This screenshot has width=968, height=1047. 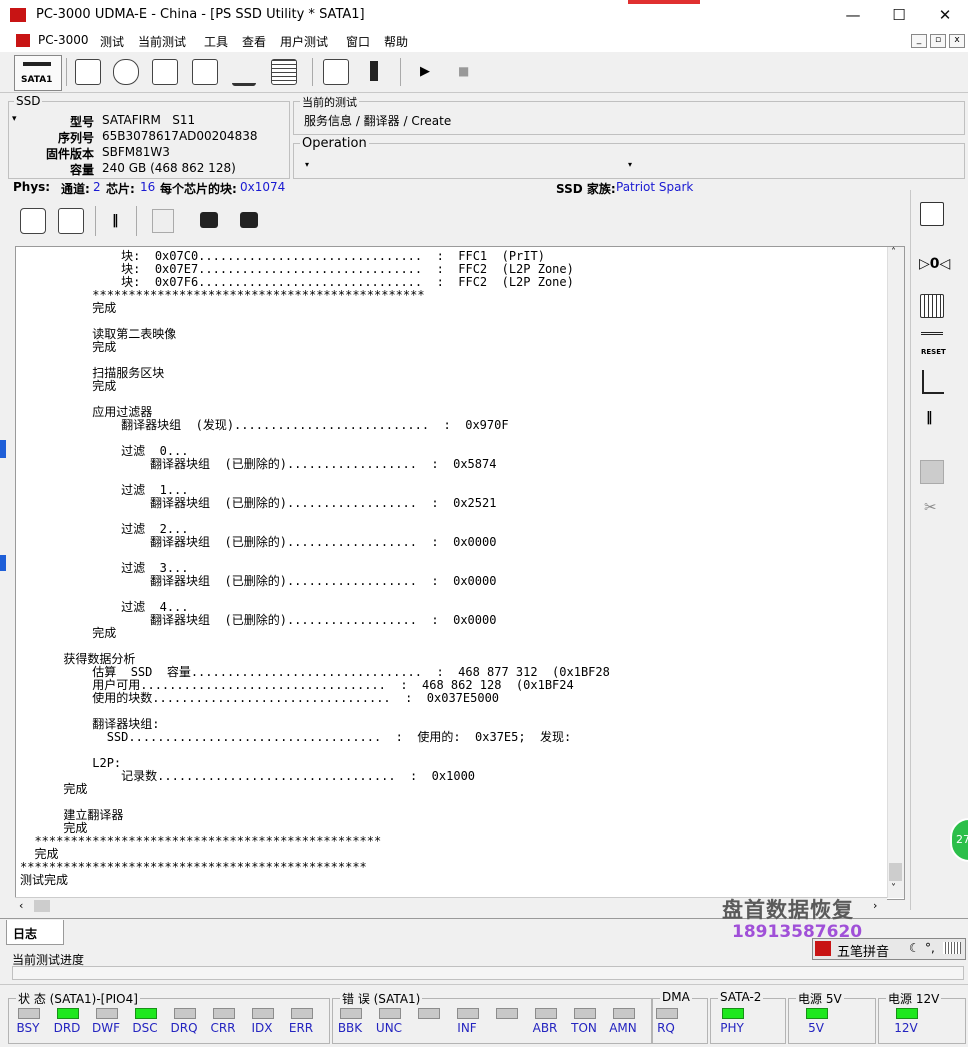 What do you see at coordinates (136, 221) in the screenshot?
I see `log-toolbar-separator` at bounding box center [136, 221].